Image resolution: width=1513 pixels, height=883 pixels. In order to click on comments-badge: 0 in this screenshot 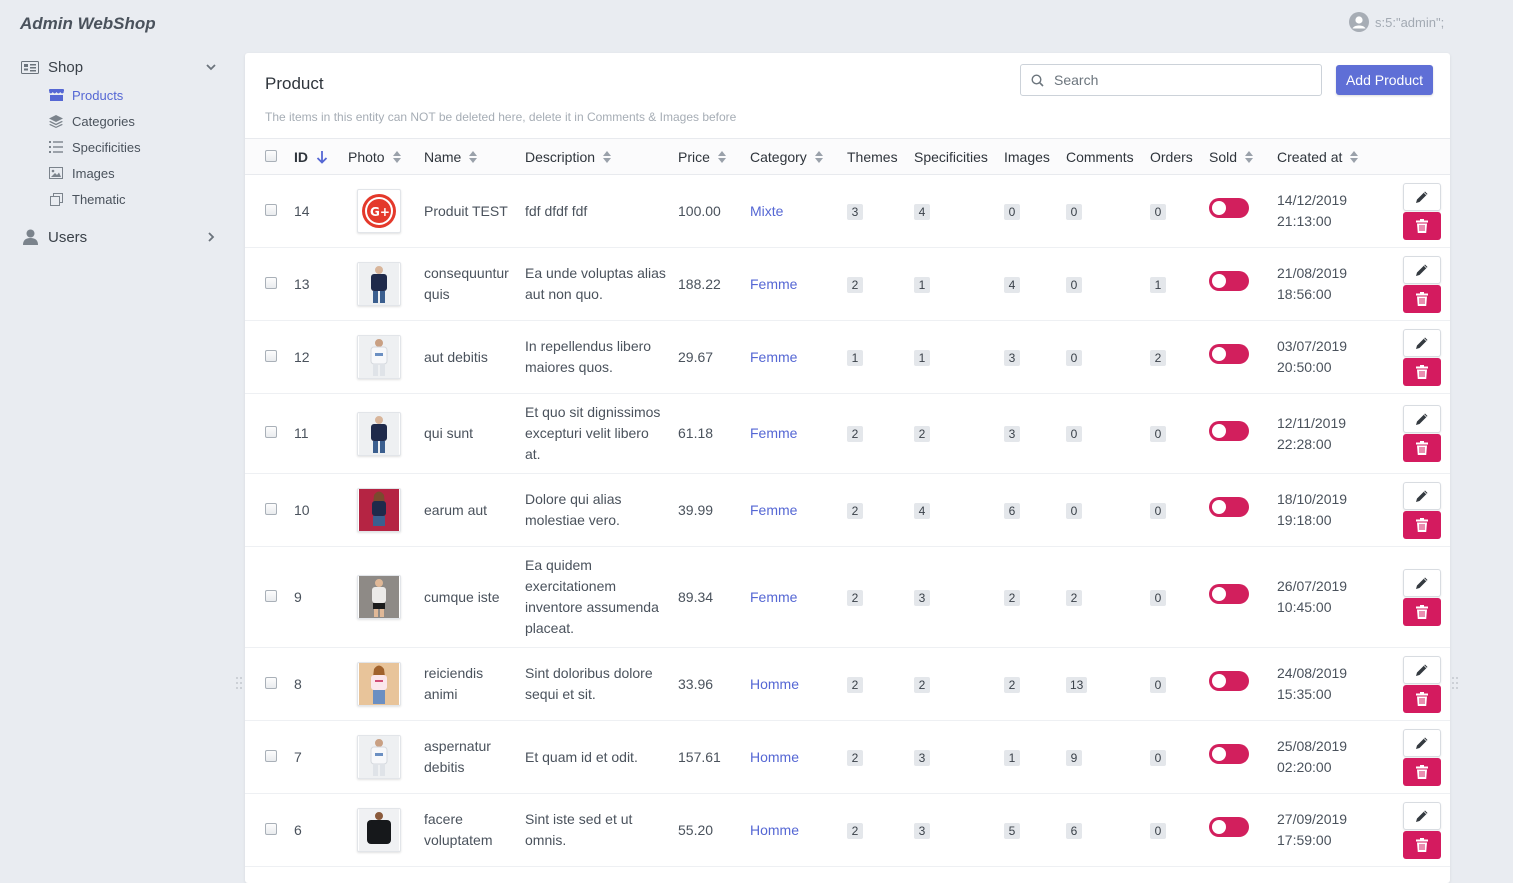, I will do `click(1074, 510)`.